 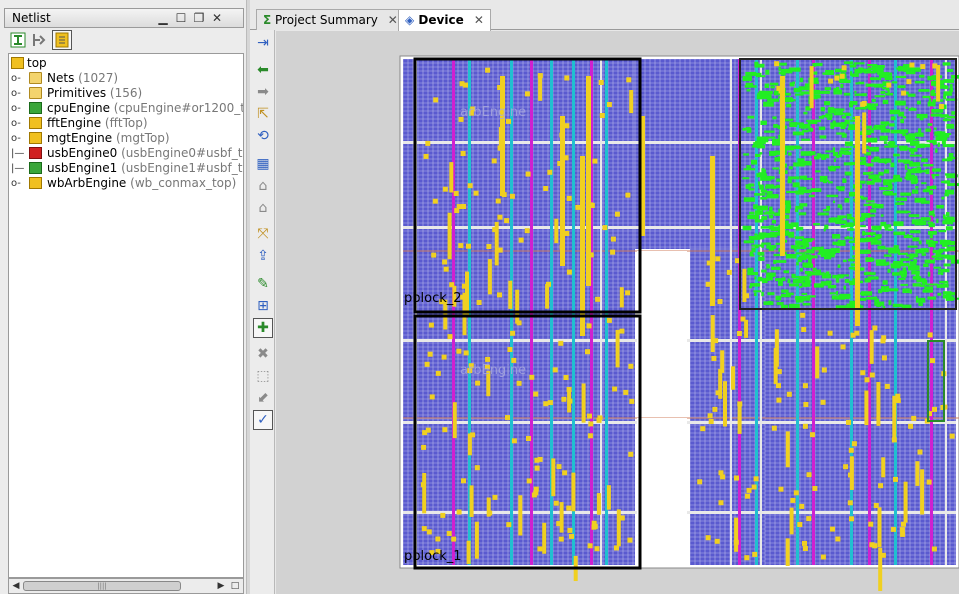 I want to click on rotate-button: ⟲, so click(x=263, y=136).